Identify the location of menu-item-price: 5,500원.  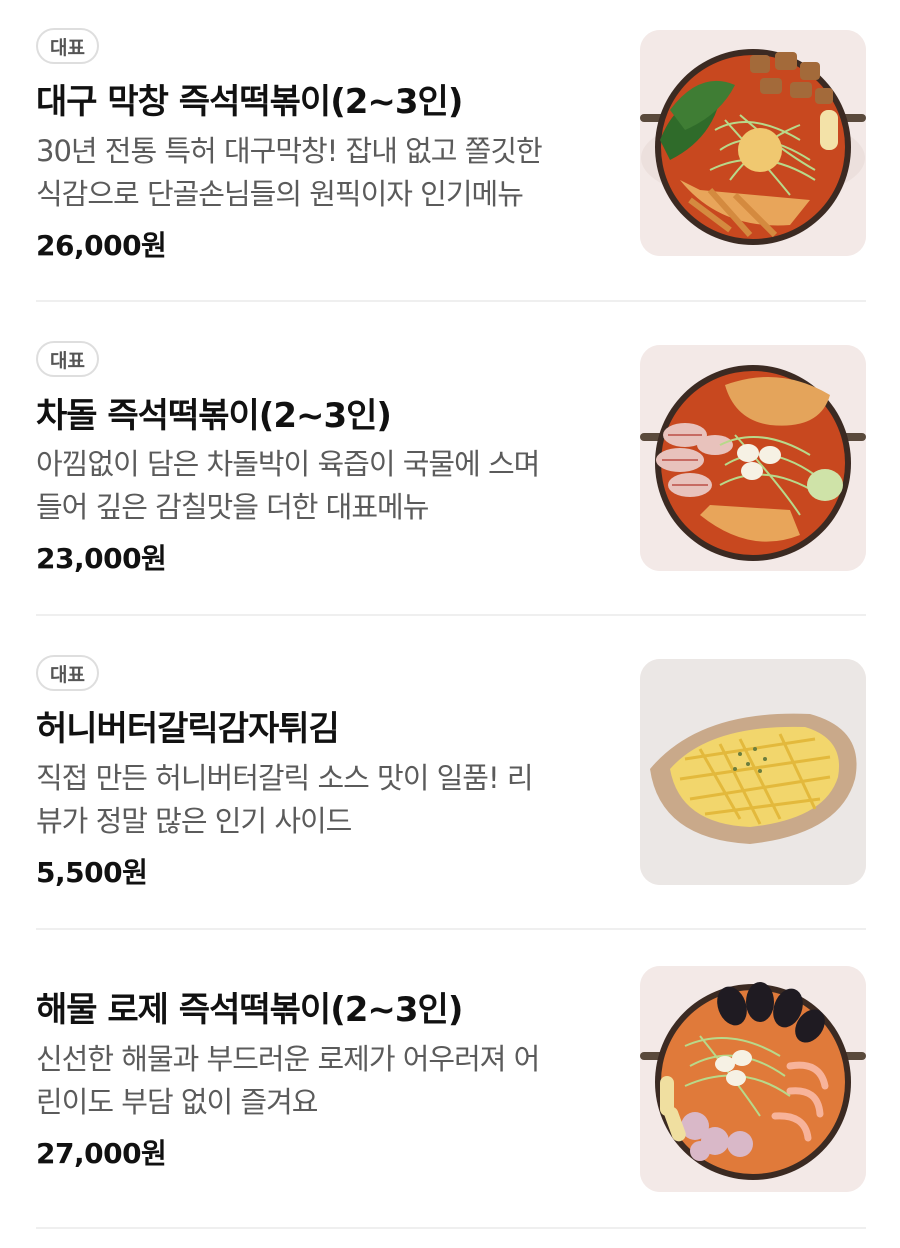
(92, 872).